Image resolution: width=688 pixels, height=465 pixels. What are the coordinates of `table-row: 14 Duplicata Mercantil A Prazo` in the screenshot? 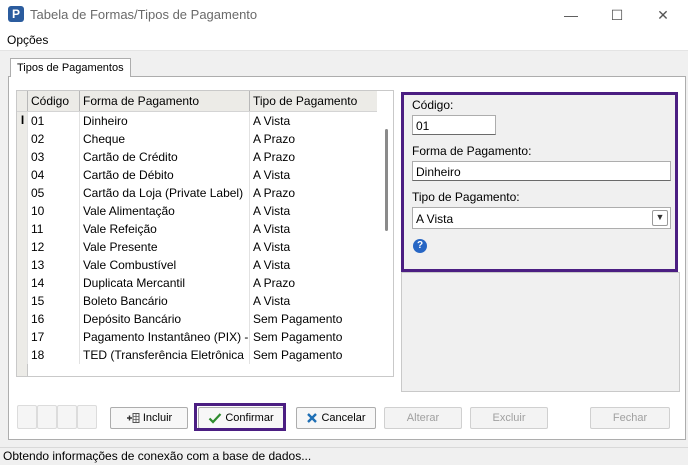 It's located at (202, 283).